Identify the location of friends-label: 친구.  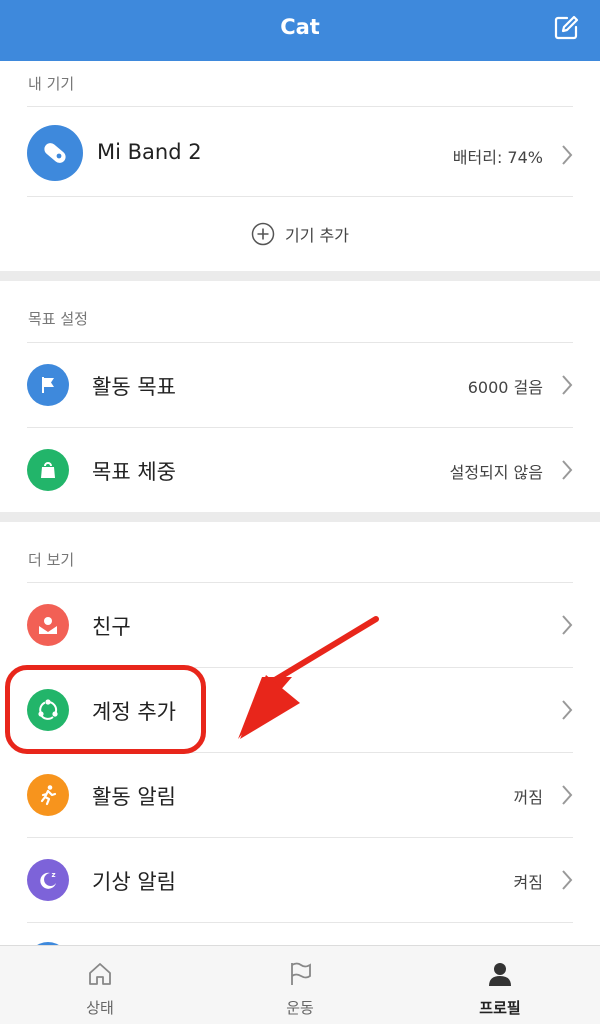
(111, 627).